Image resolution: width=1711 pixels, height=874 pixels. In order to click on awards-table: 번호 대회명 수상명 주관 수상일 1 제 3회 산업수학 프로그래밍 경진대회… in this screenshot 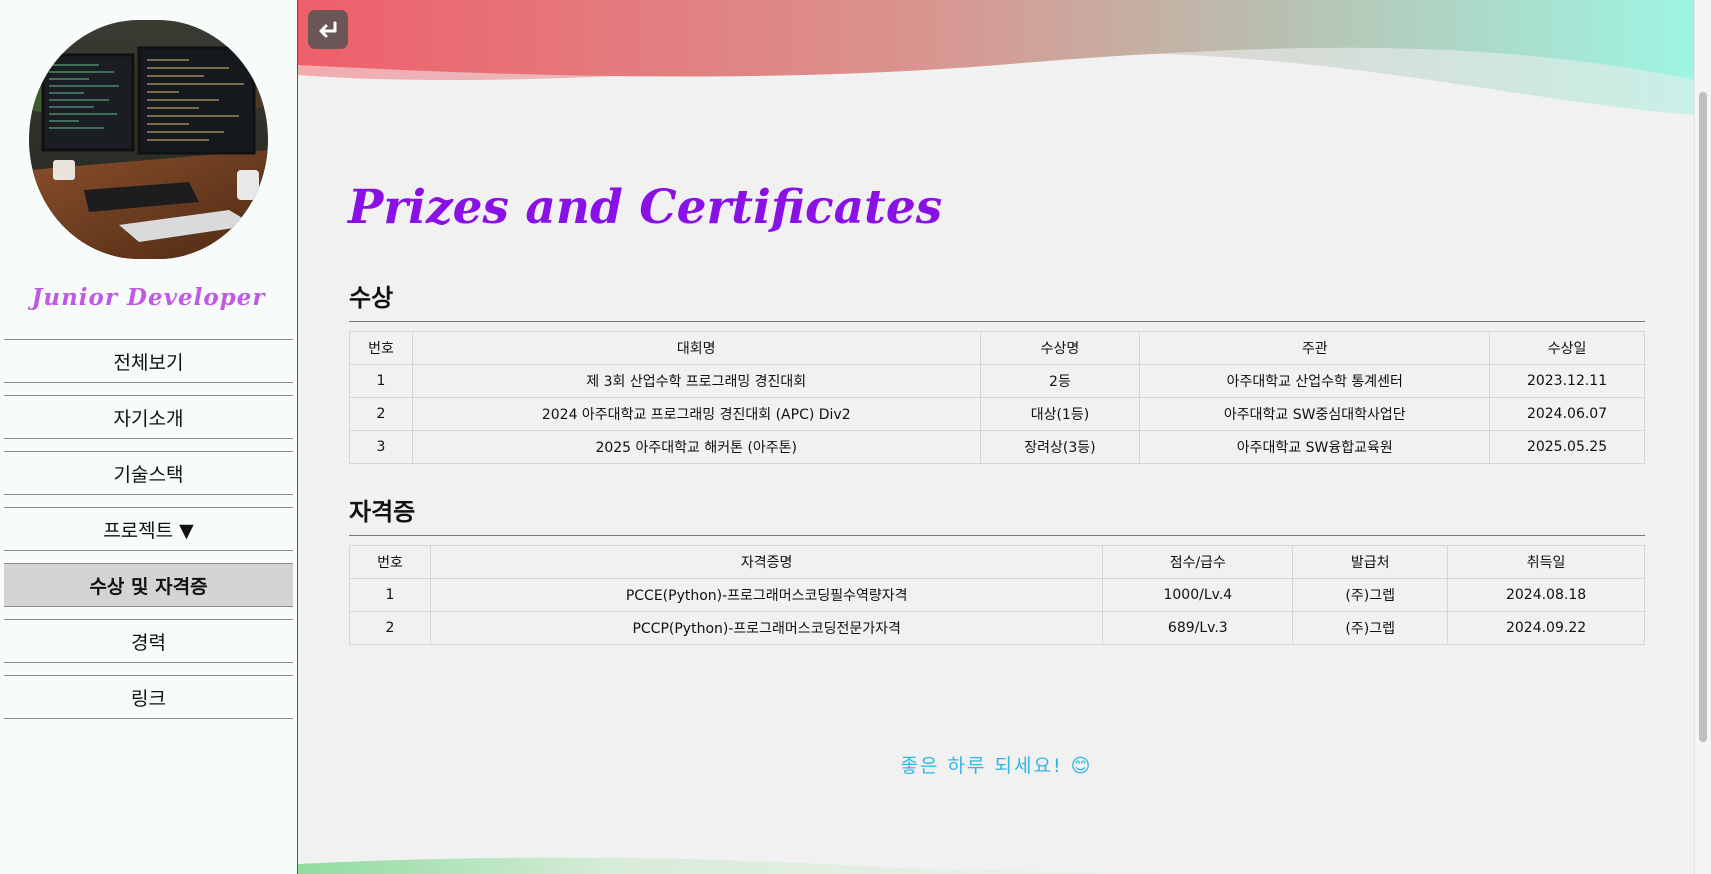, I will do `click(997, 397)`.